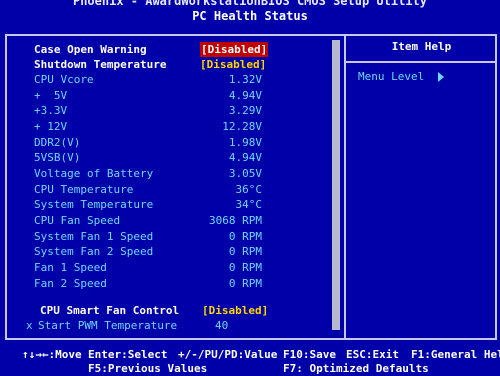 The width and height of the screenshot is (500, 376). Describe the element at coordinates (94, 251) in the screenshot. I see `sys-fan2-label: System Fan 2 Speed` at that location.